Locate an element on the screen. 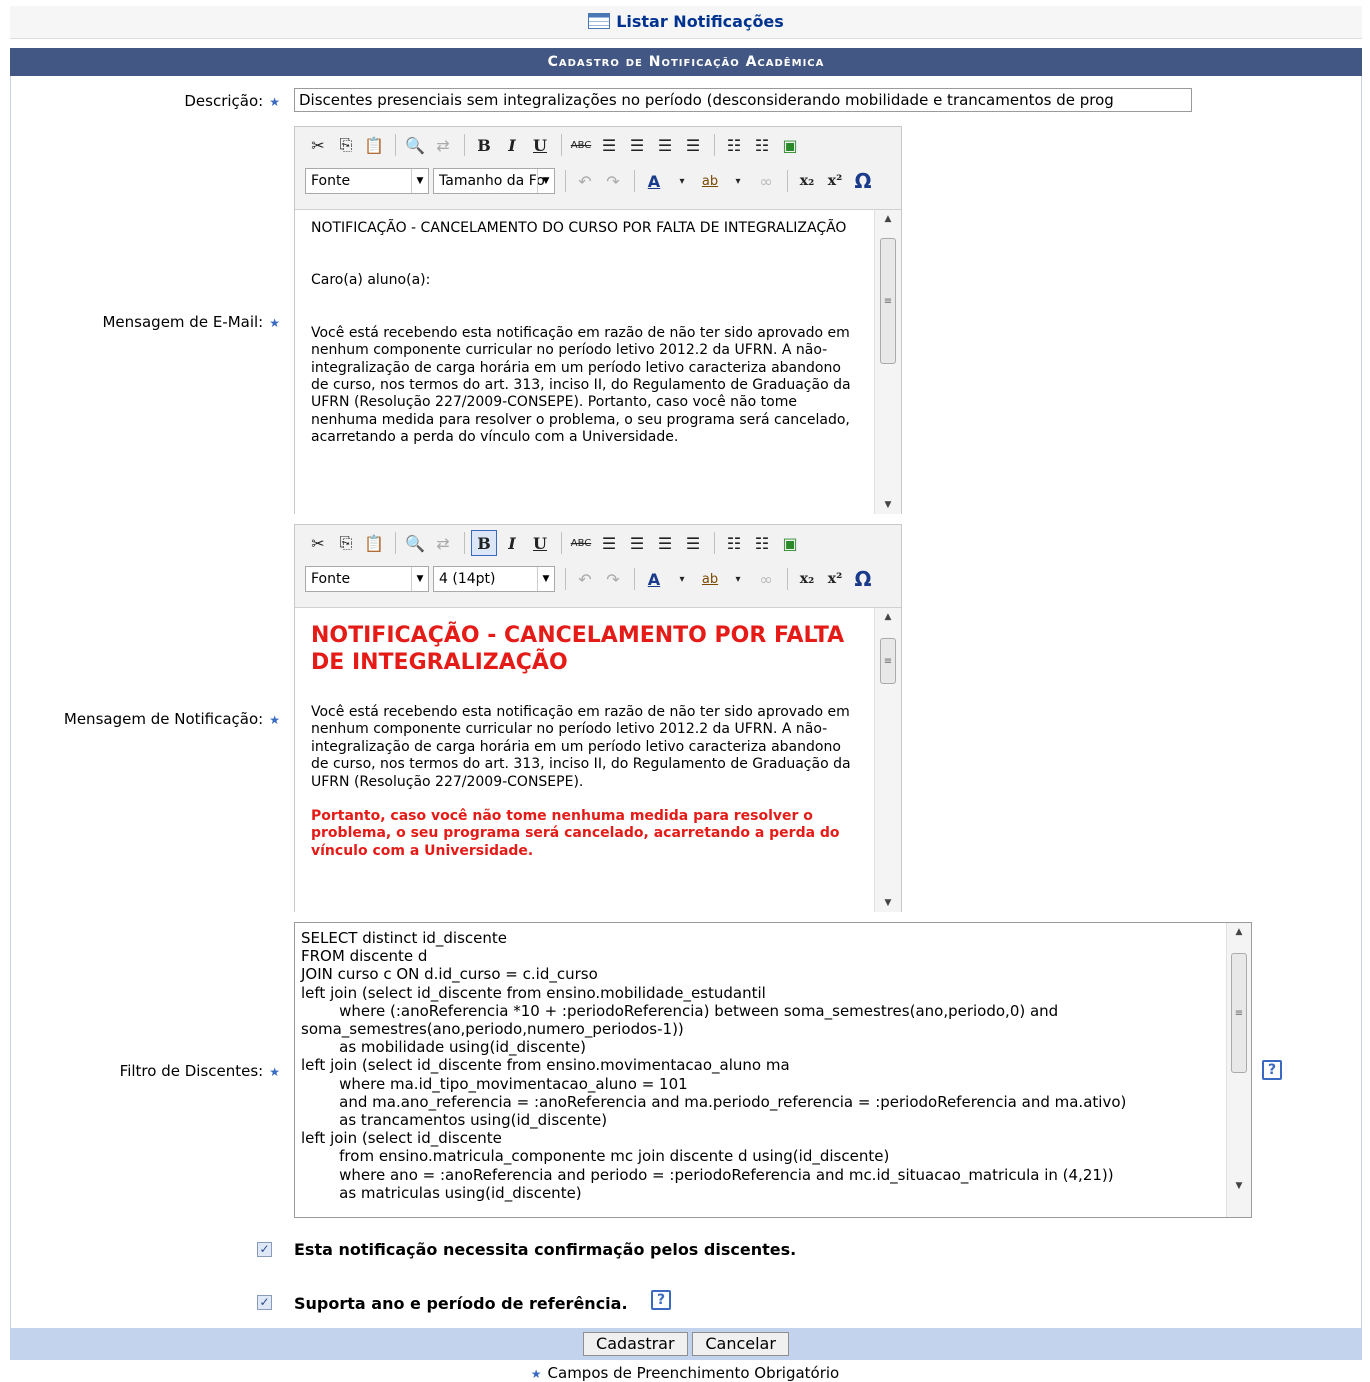 The width and height of the screenshot is (1370, 1382). font-size-select: Tamanho da Fo ▼ is located at coordinates (494, 181).